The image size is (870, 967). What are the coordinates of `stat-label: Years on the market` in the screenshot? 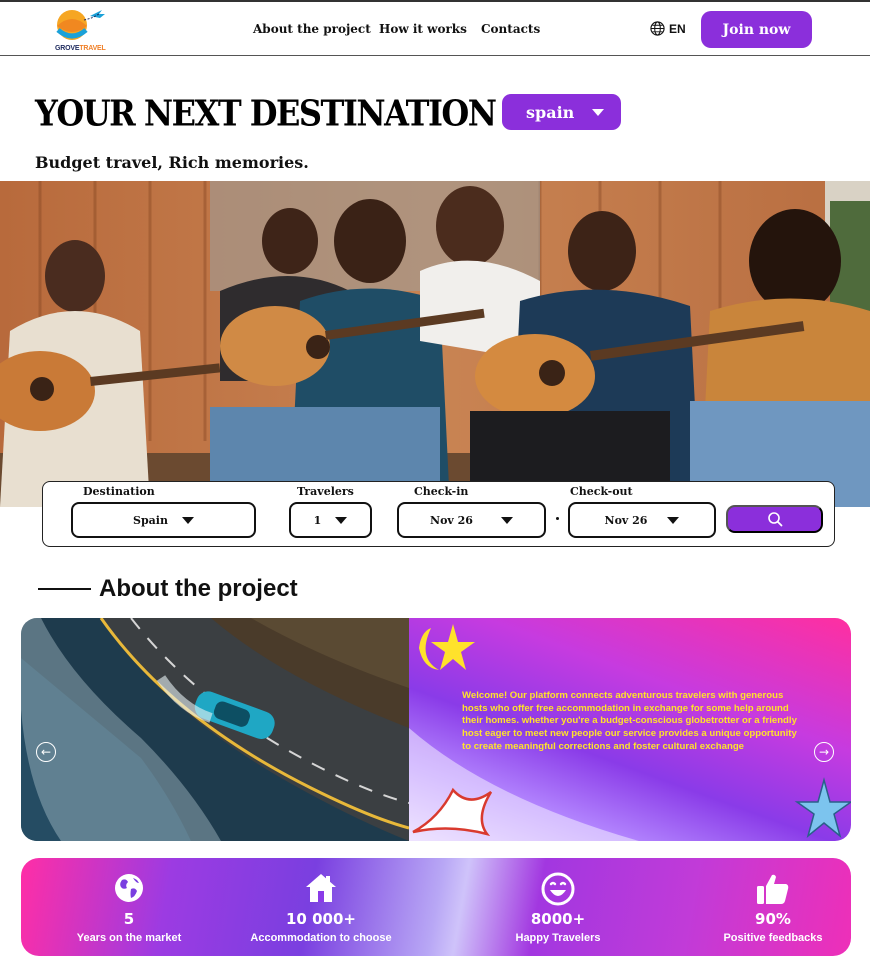 It's located at (129, 938).